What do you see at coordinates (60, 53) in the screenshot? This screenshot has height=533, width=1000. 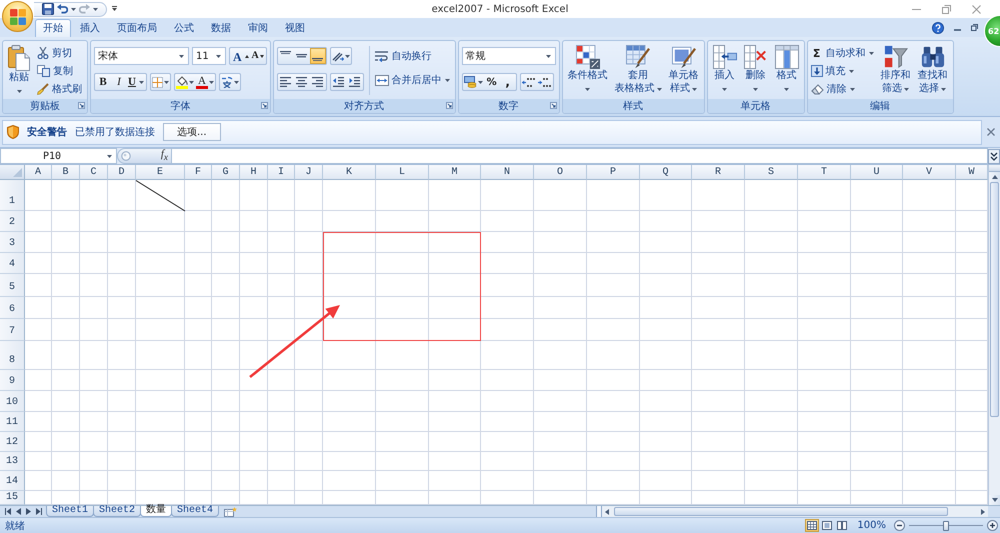 I see `cut-button: 剪切` at bounding box center [60, 53].